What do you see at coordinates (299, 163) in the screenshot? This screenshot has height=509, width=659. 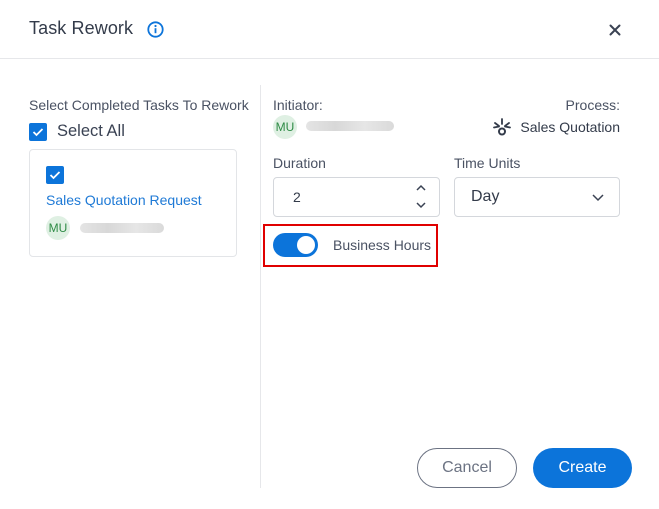 I see `duration-label: Duration` at bounding box center [299, 163].